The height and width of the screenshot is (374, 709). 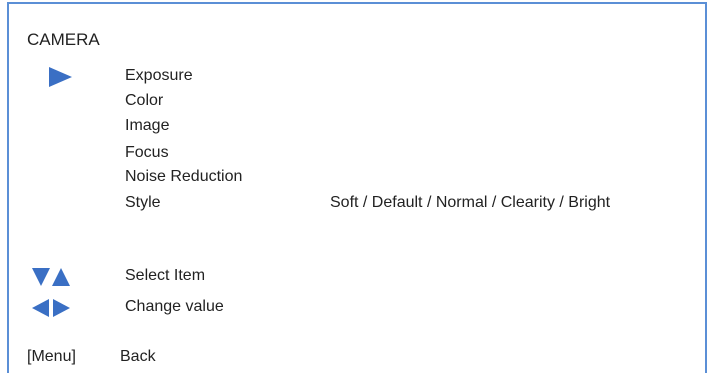 What do you see at coordinates (144, 101) in the screenshot?
I see `menu-item-color: Color` at bounding box center [144, 101].